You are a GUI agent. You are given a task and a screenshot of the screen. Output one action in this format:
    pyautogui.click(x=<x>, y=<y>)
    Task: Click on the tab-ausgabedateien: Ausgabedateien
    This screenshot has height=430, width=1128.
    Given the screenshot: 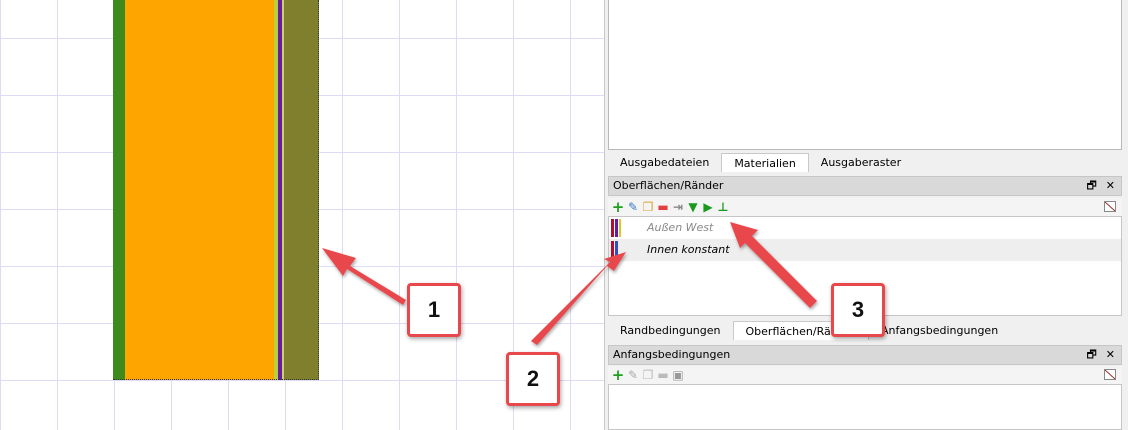 What is the action you would take?
    pyautogui.click(x=664, y=162)
    